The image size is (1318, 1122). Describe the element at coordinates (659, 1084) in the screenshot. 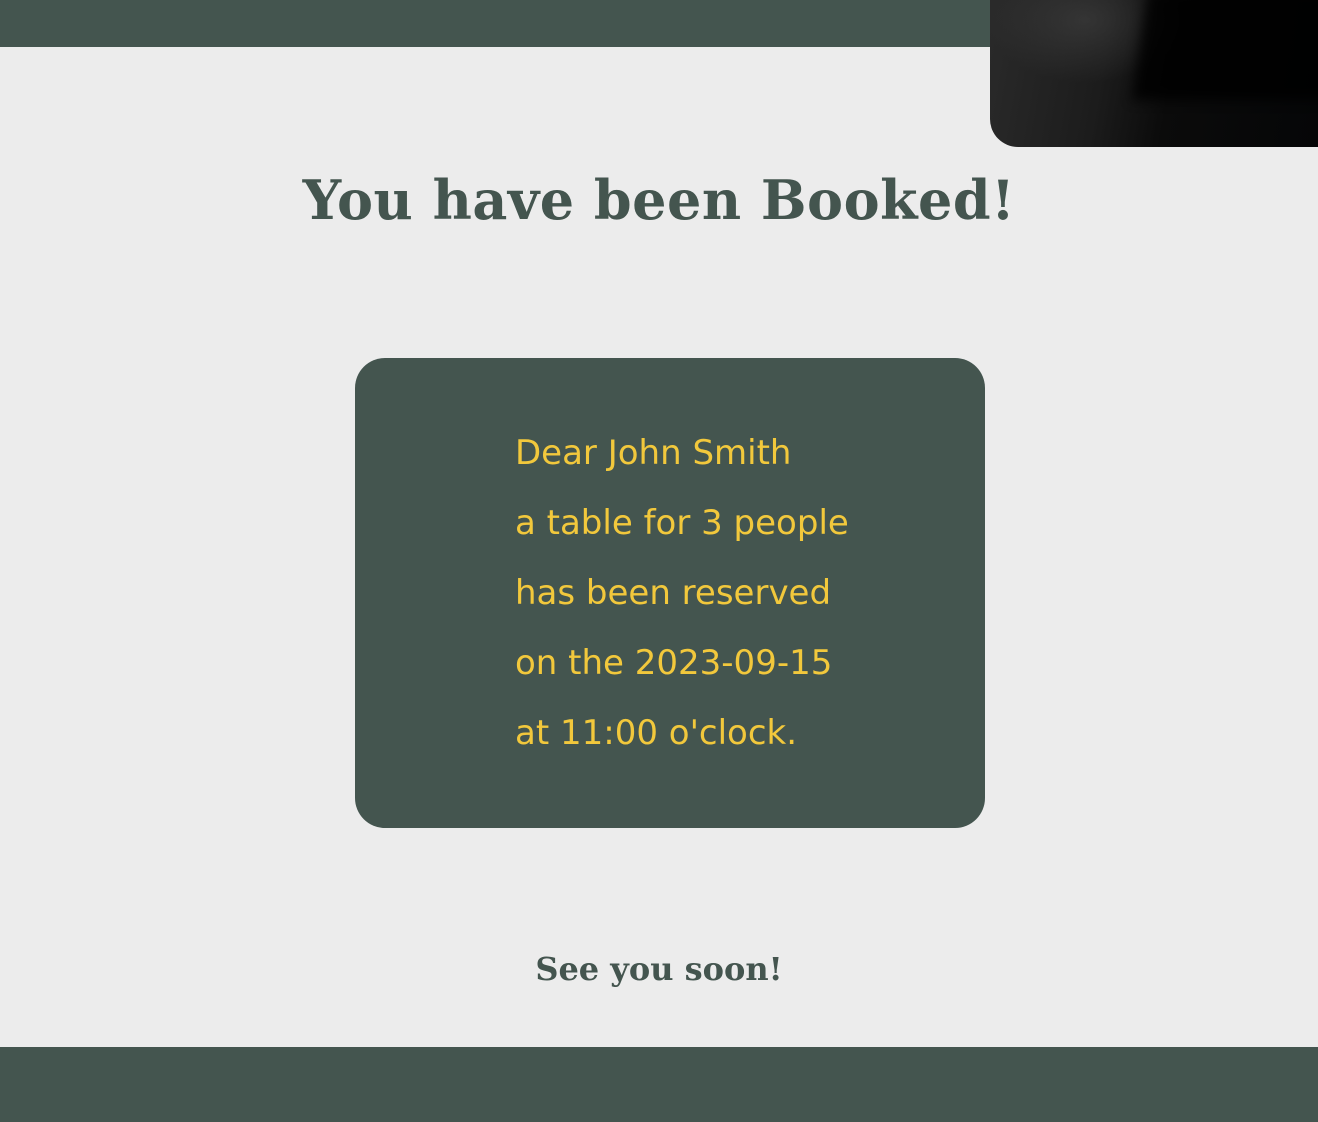

I see `footer-bar` at that location.